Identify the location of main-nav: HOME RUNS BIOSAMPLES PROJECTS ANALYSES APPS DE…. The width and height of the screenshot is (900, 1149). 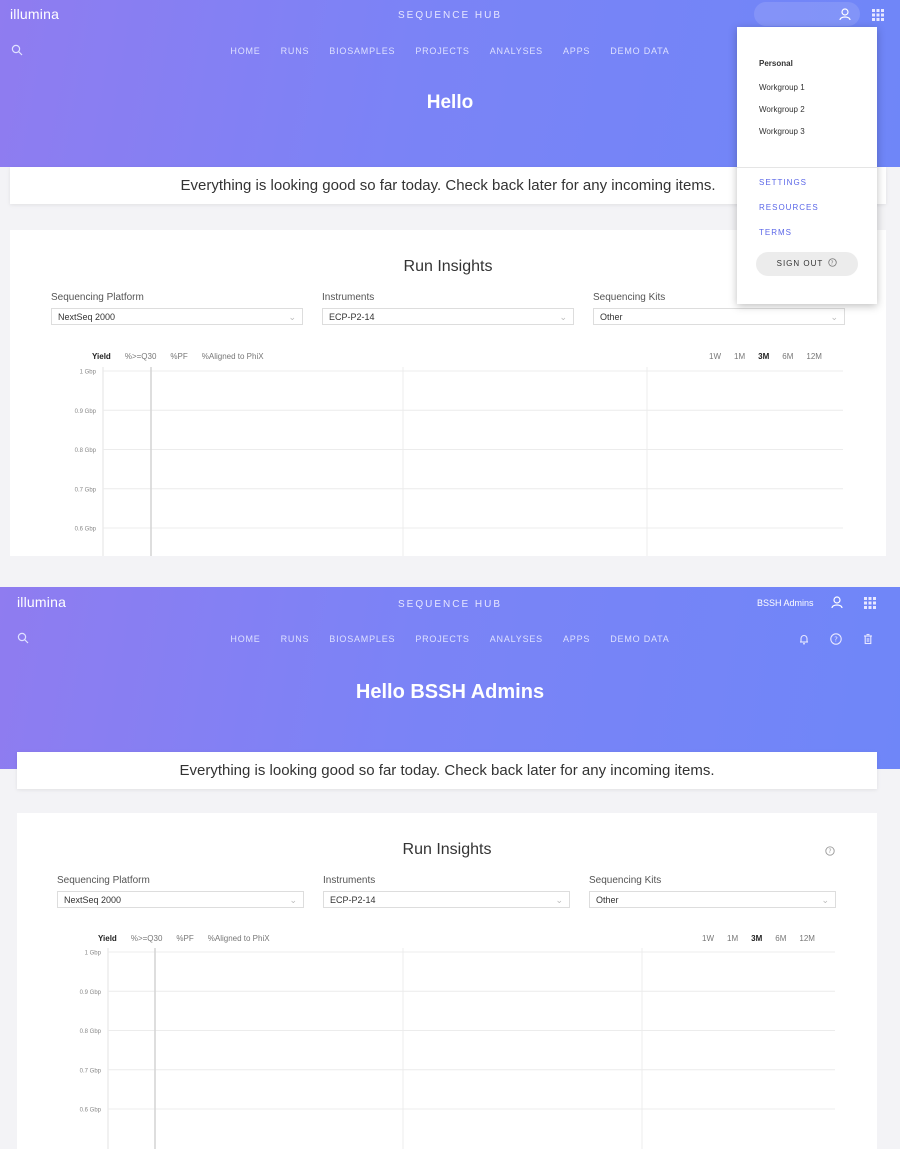
(450, 639).